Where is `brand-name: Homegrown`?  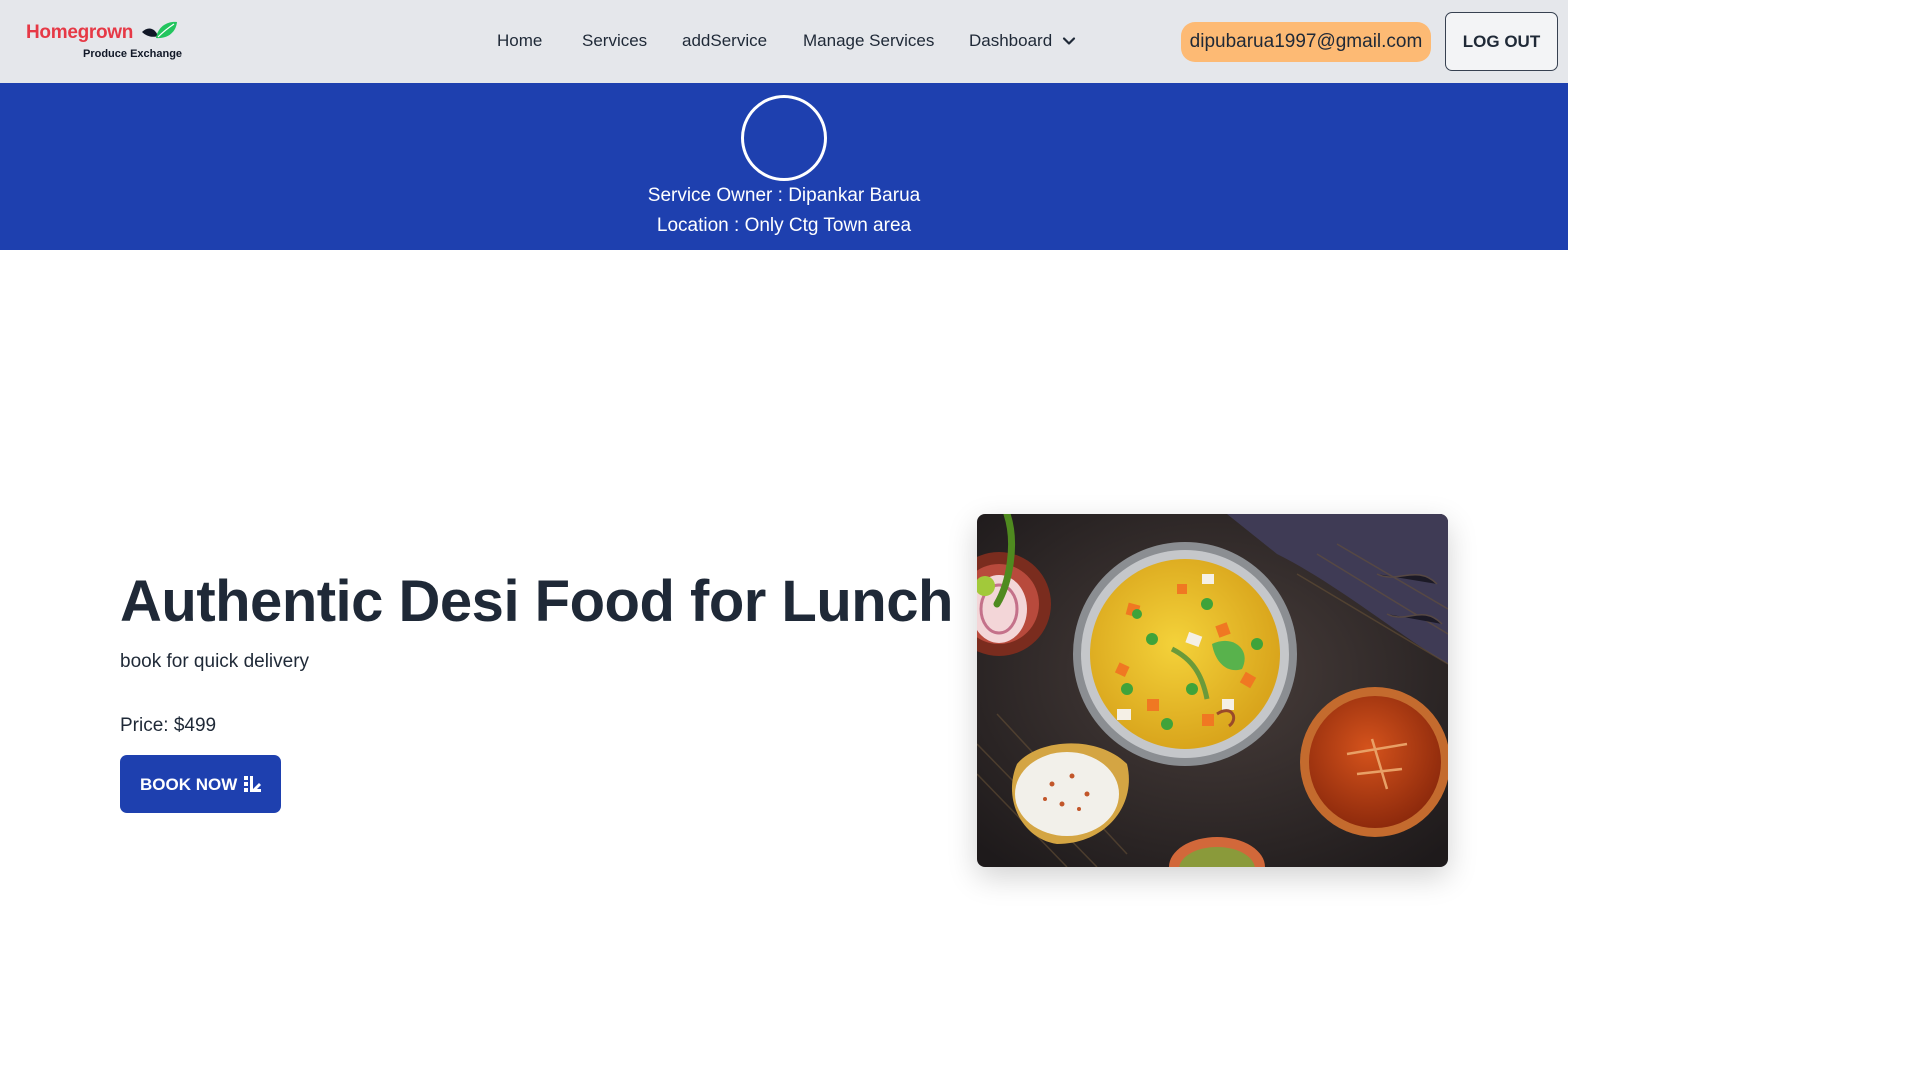 brand-name: Homegrown is located at coordinates (80, 32).